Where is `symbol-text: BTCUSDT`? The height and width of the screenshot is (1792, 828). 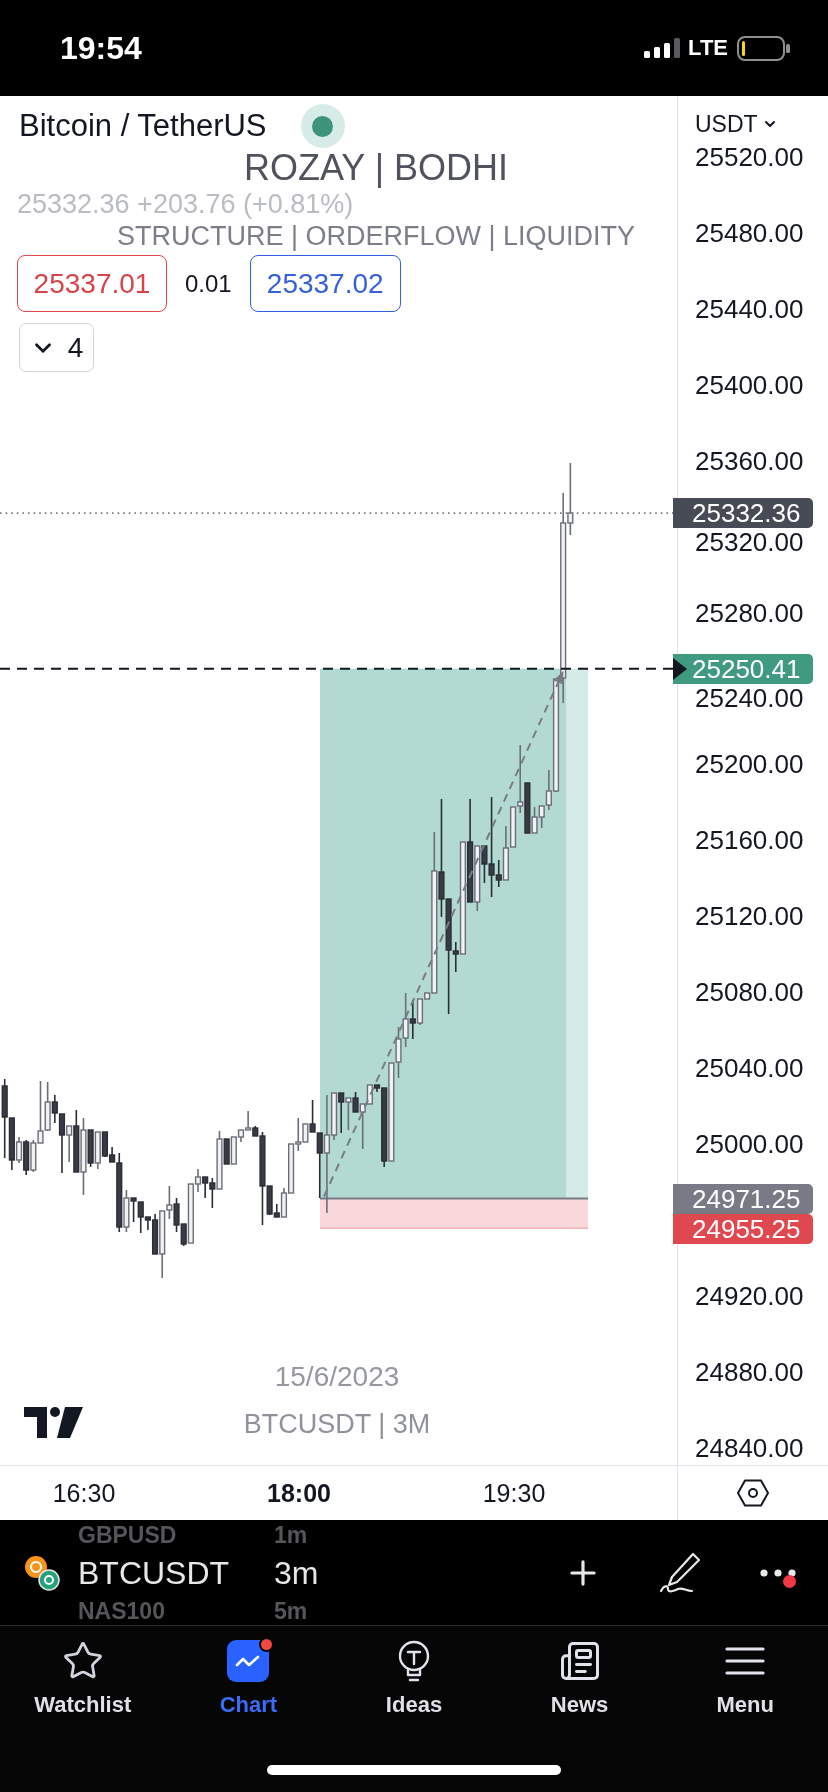 symbol-text: BTCUSDT is located at coordinates (176, 1572).